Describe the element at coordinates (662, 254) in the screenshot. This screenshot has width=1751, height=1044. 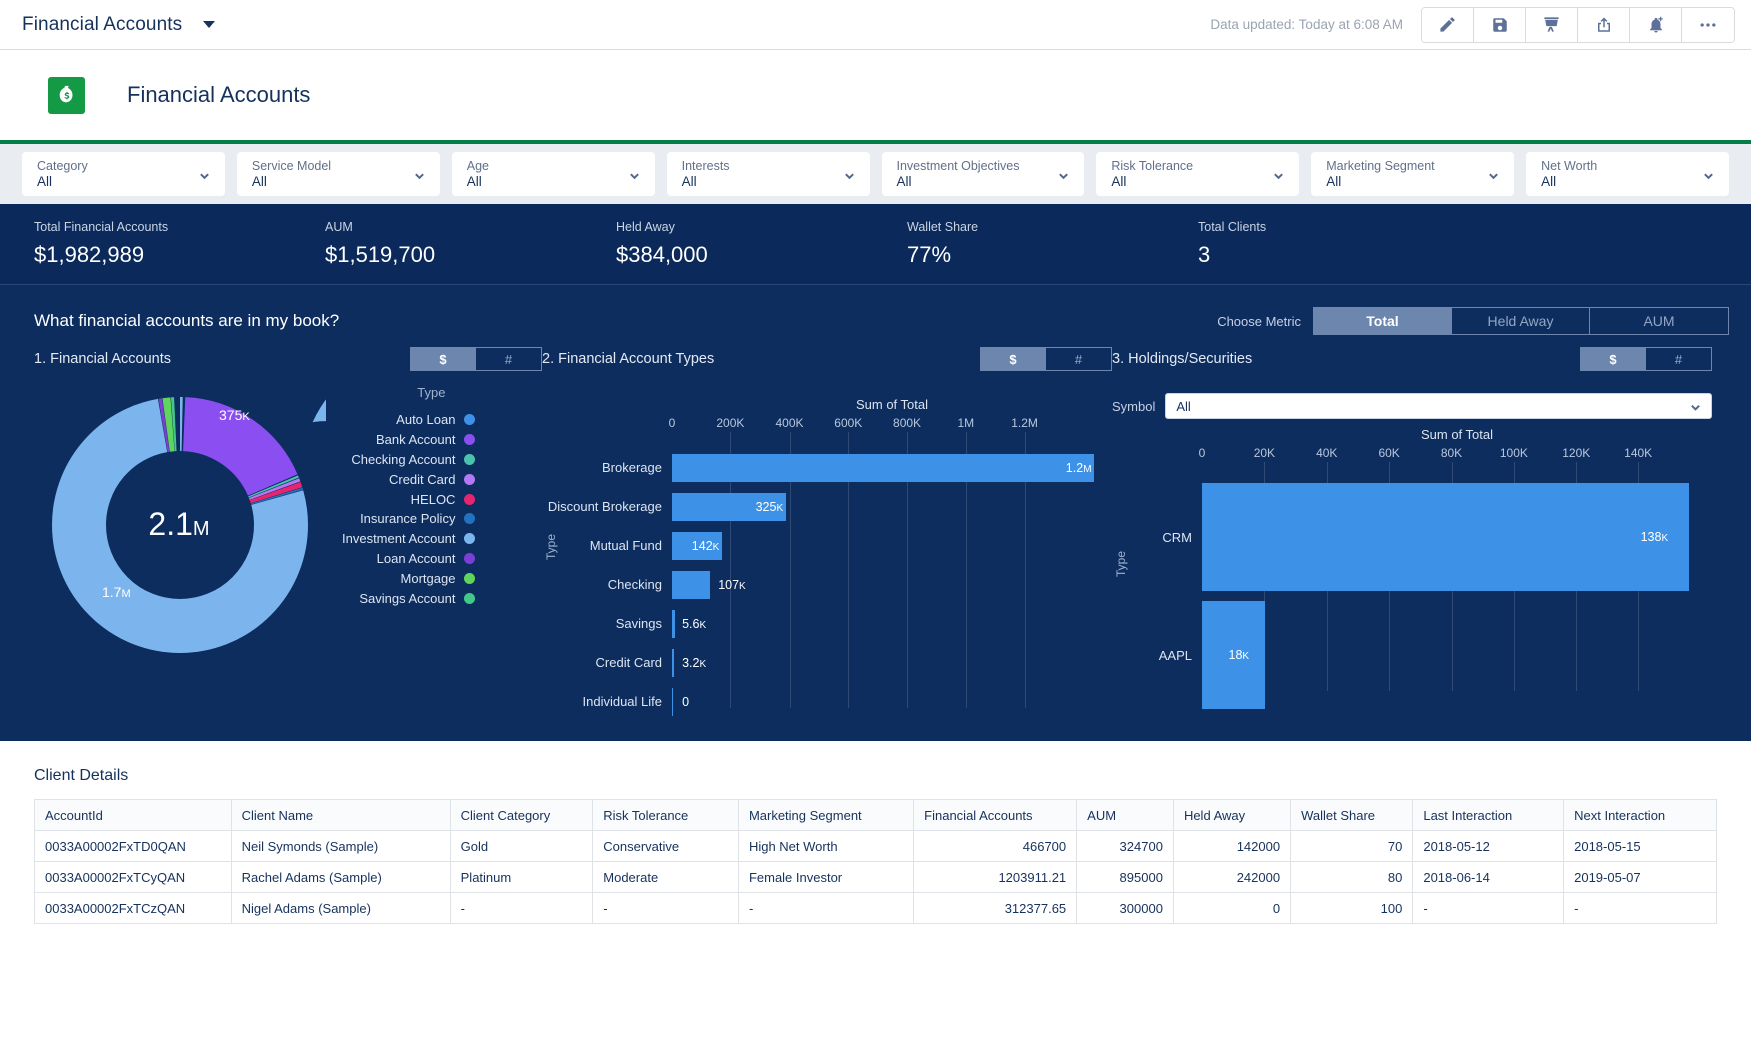
I see `kpi-value: $384,000` at that location.